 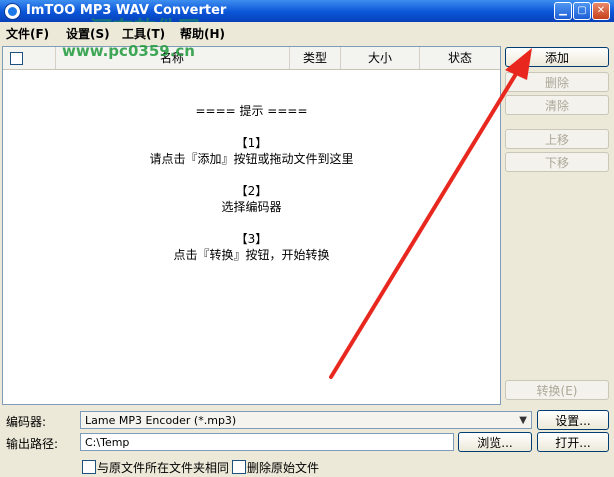 I want to click on watermark-url: www.pc0359.cn, so click(x=128, y=51).